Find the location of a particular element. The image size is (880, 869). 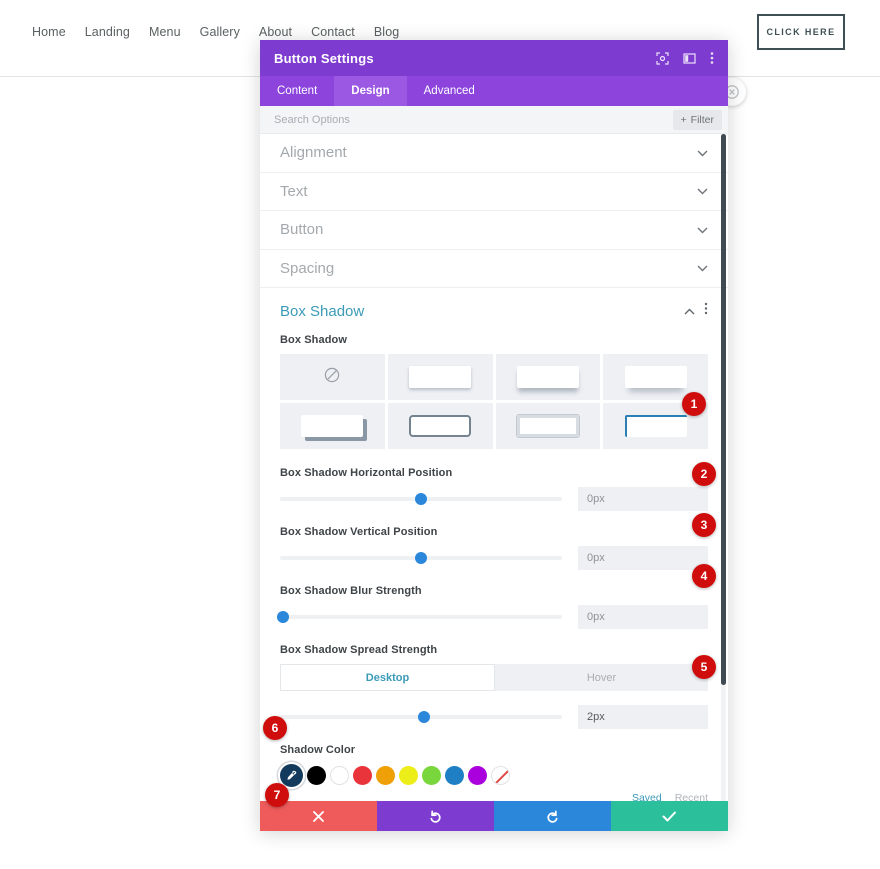

check-icon is located at coordinates (669, 816).